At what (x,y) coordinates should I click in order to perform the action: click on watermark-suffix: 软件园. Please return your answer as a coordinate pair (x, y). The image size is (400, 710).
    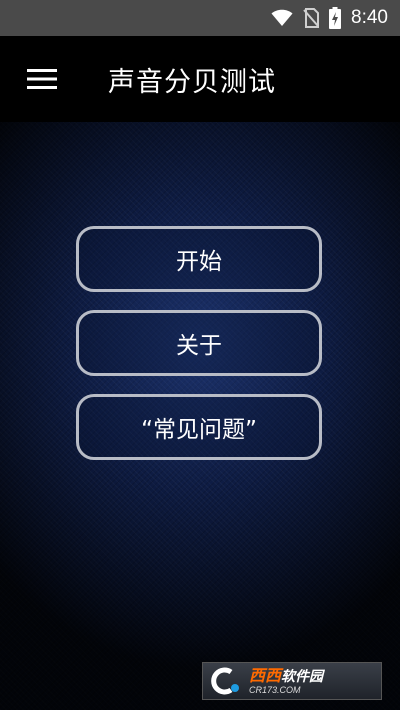
    Looking at the image, I should click on (302, 676).